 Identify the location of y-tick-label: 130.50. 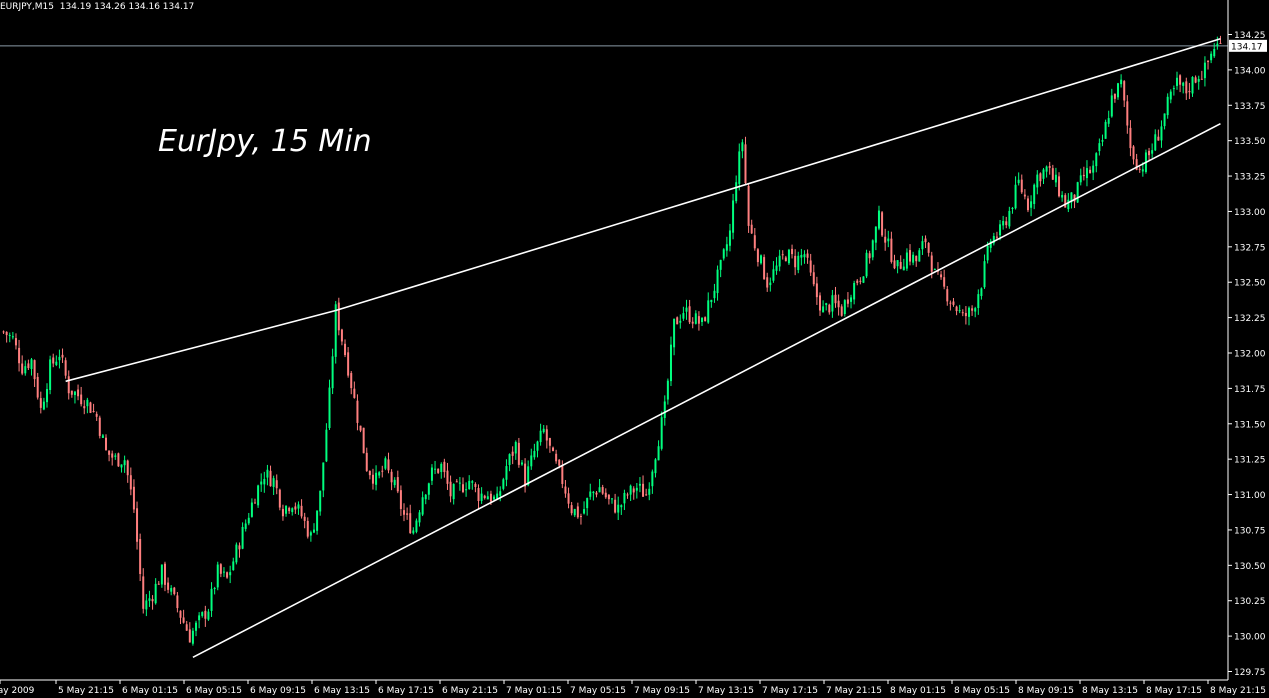
(1250, 567).